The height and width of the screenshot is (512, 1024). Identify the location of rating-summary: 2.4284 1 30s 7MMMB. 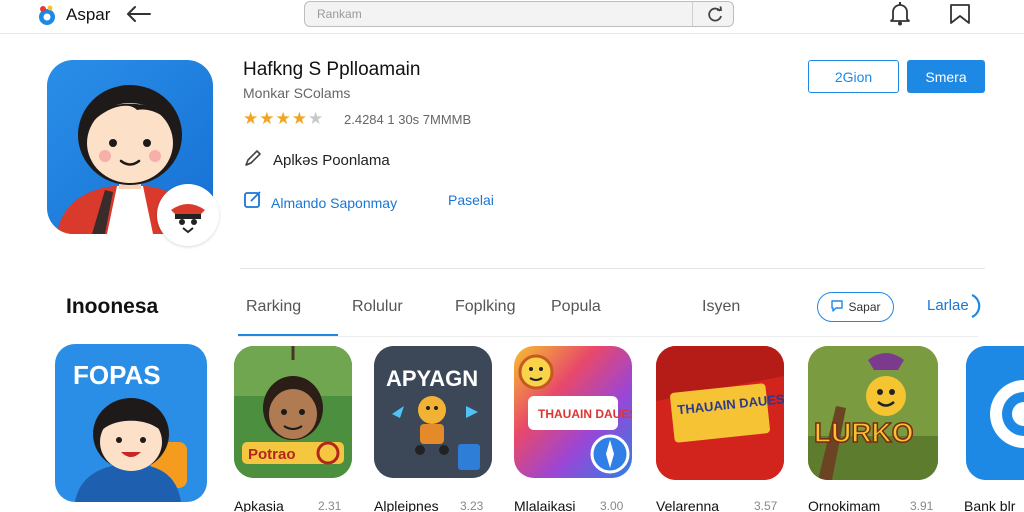
(408, 119).